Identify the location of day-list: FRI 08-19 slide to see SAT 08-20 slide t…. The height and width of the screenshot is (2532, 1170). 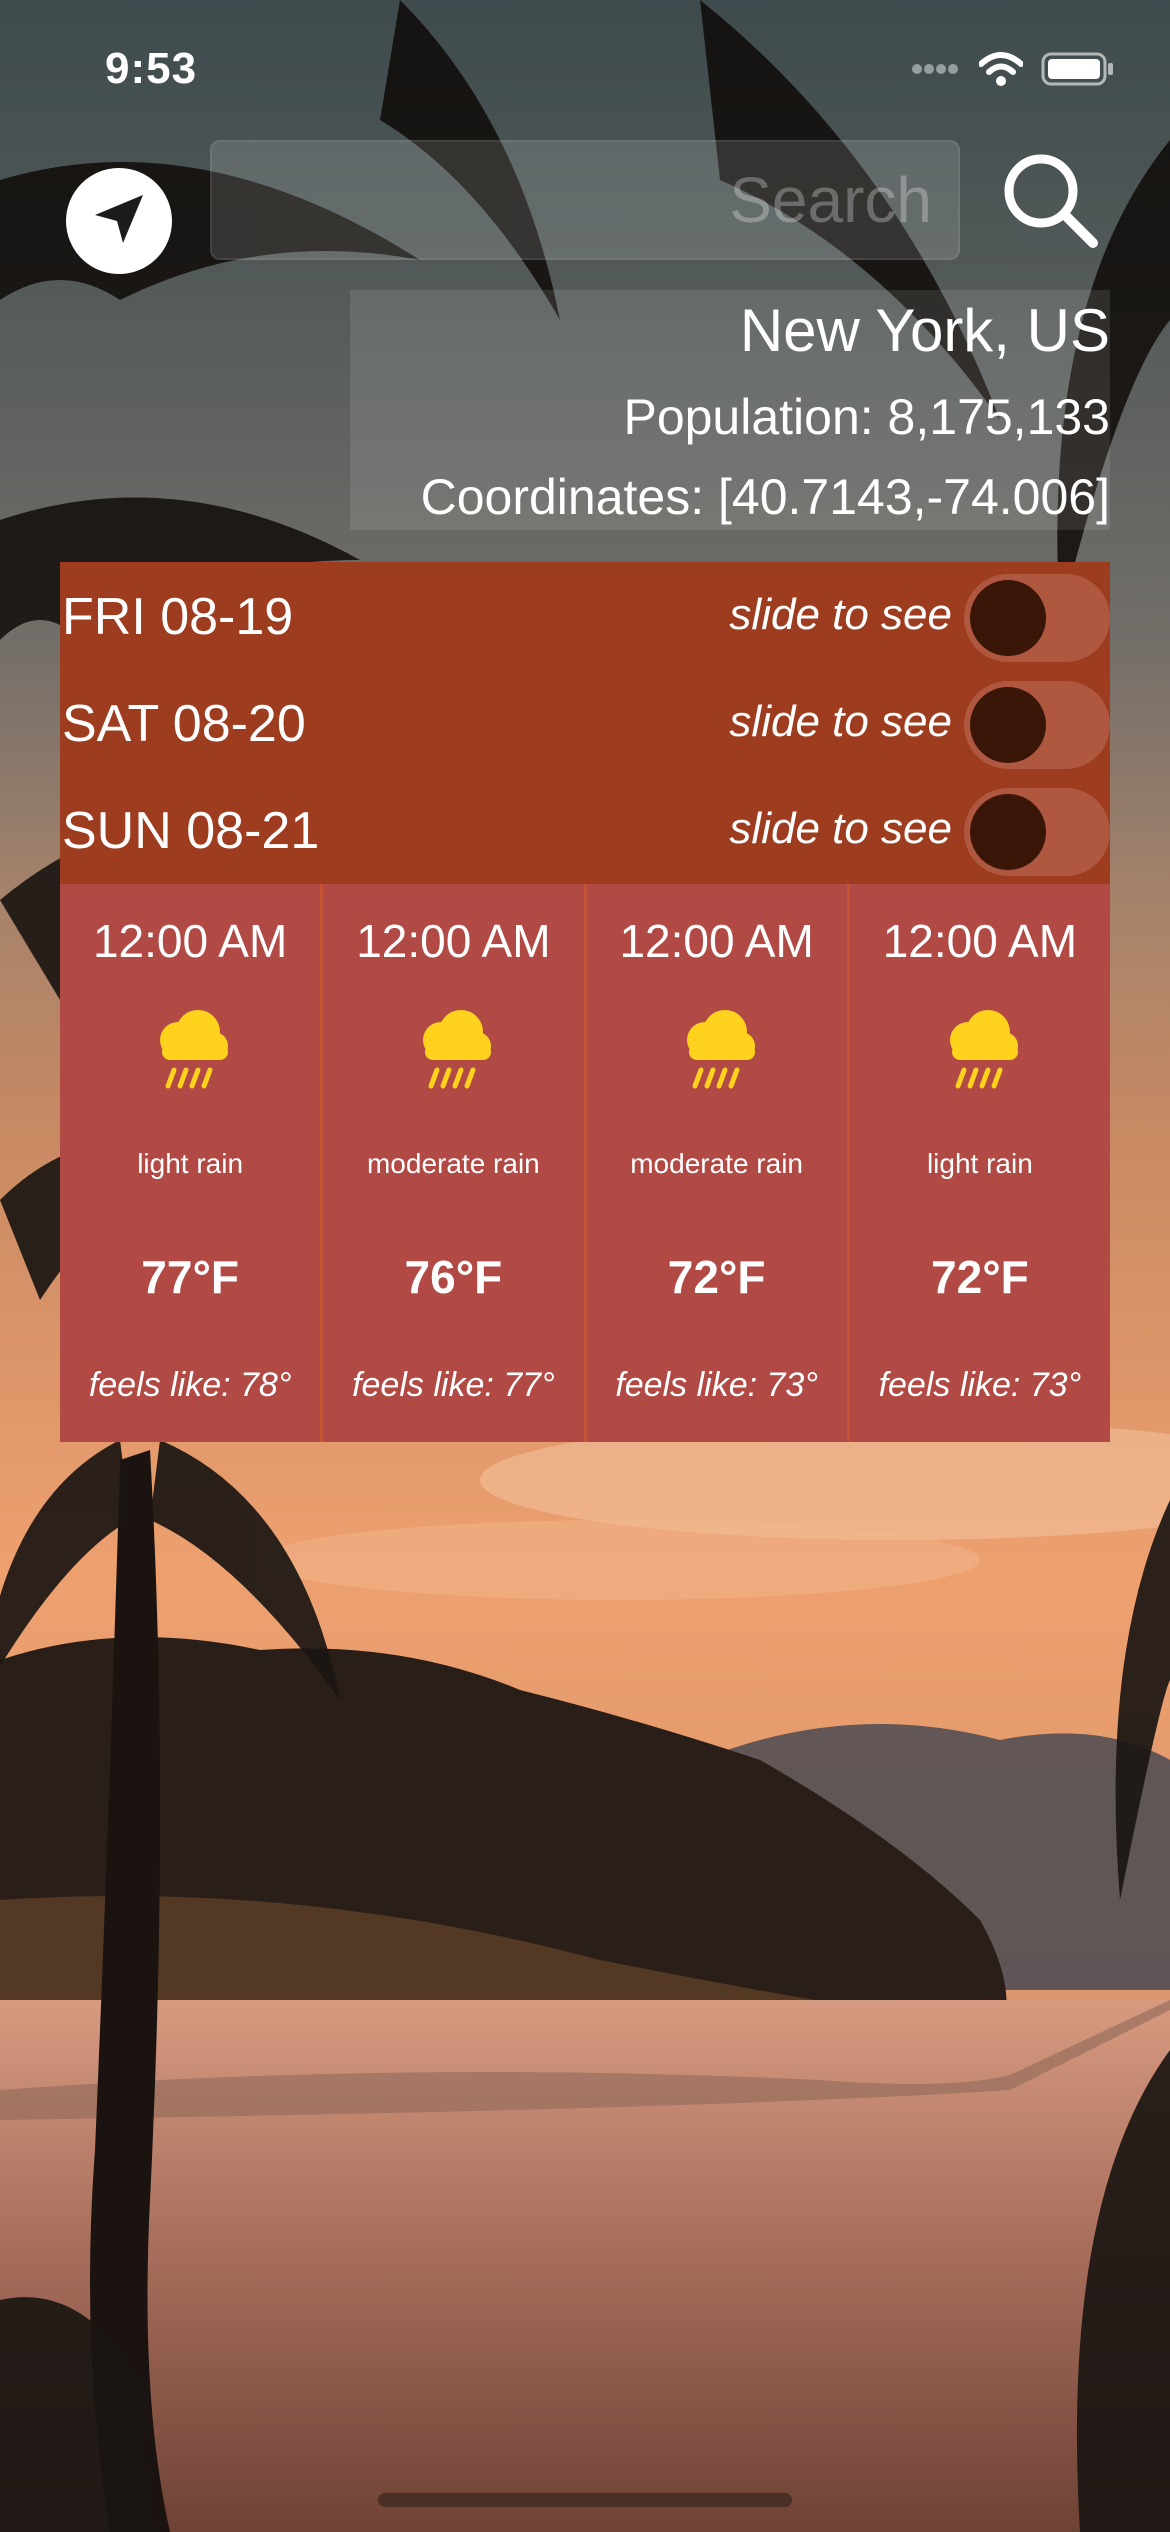
(585, 723).